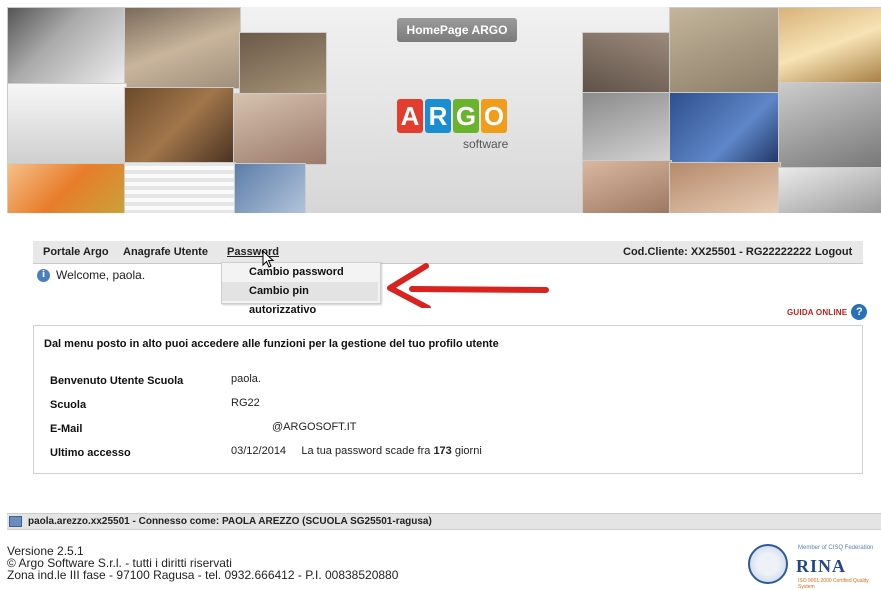 This screenshot has height=590, width=881. I want to click on value-benvenuto: paola., so click(246, 379).